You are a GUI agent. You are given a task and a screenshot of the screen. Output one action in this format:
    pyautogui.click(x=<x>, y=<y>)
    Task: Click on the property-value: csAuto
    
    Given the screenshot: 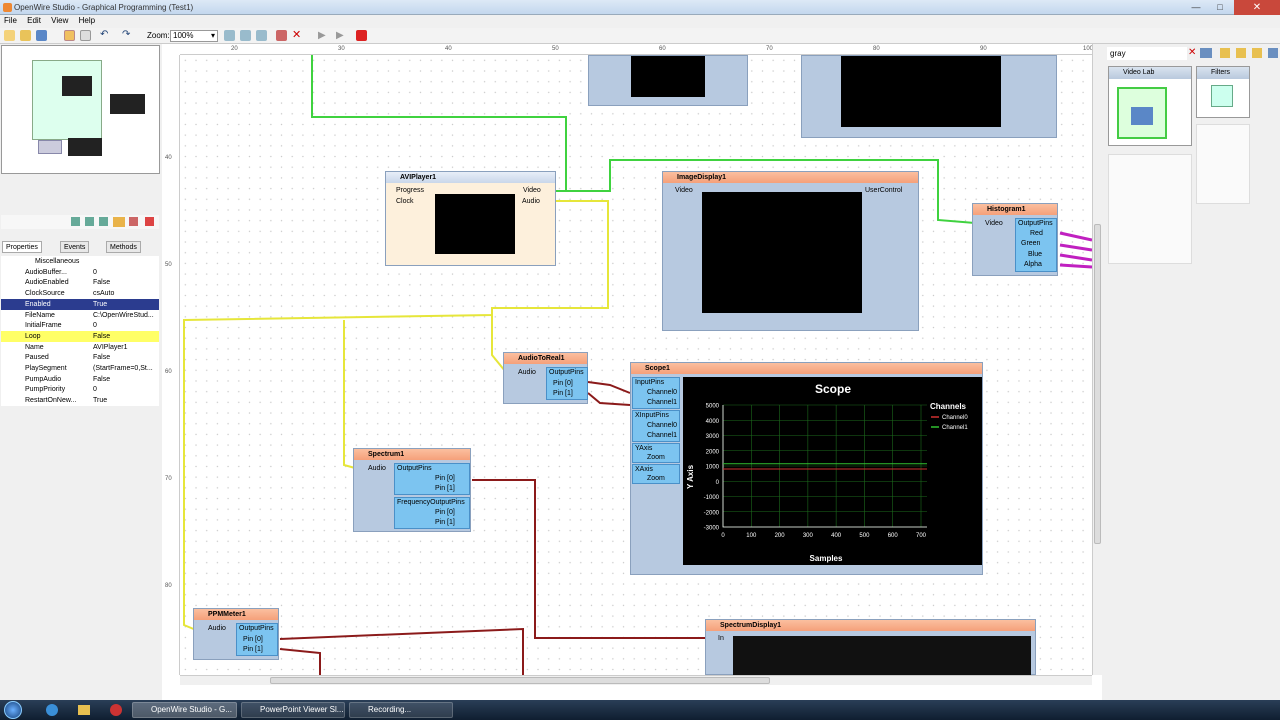 What is the action you would take?
    pyautogui.click(x=103, y=293)
    